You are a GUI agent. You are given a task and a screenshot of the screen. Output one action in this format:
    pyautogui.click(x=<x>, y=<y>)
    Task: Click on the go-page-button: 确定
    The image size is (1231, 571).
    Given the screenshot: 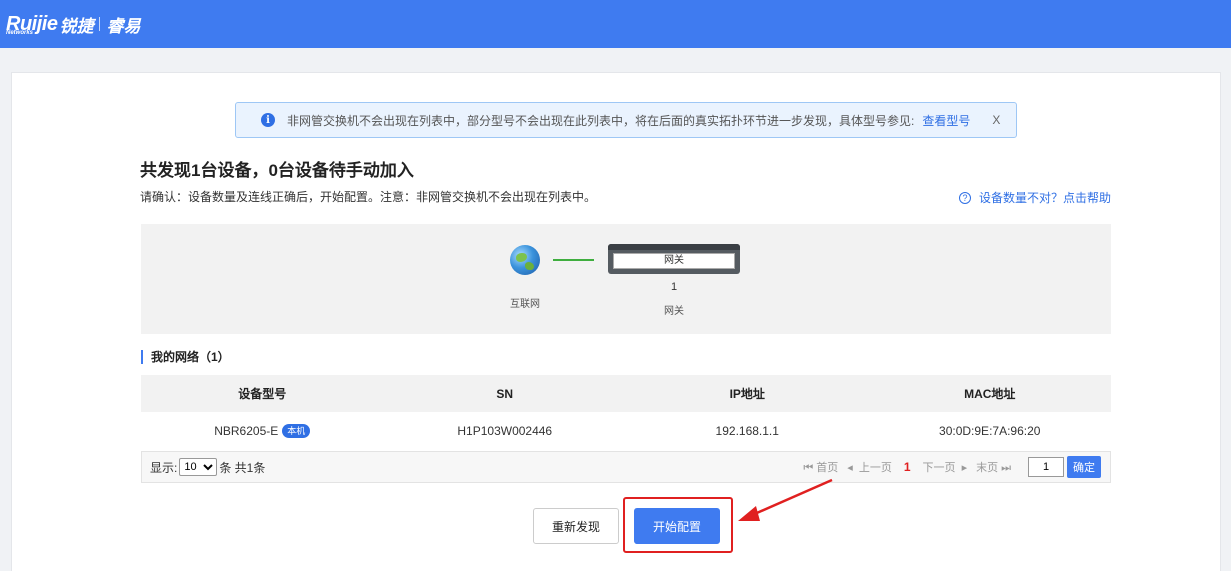 What is the action you would take?
    pyautogui.click(x=1084, y=467)
    